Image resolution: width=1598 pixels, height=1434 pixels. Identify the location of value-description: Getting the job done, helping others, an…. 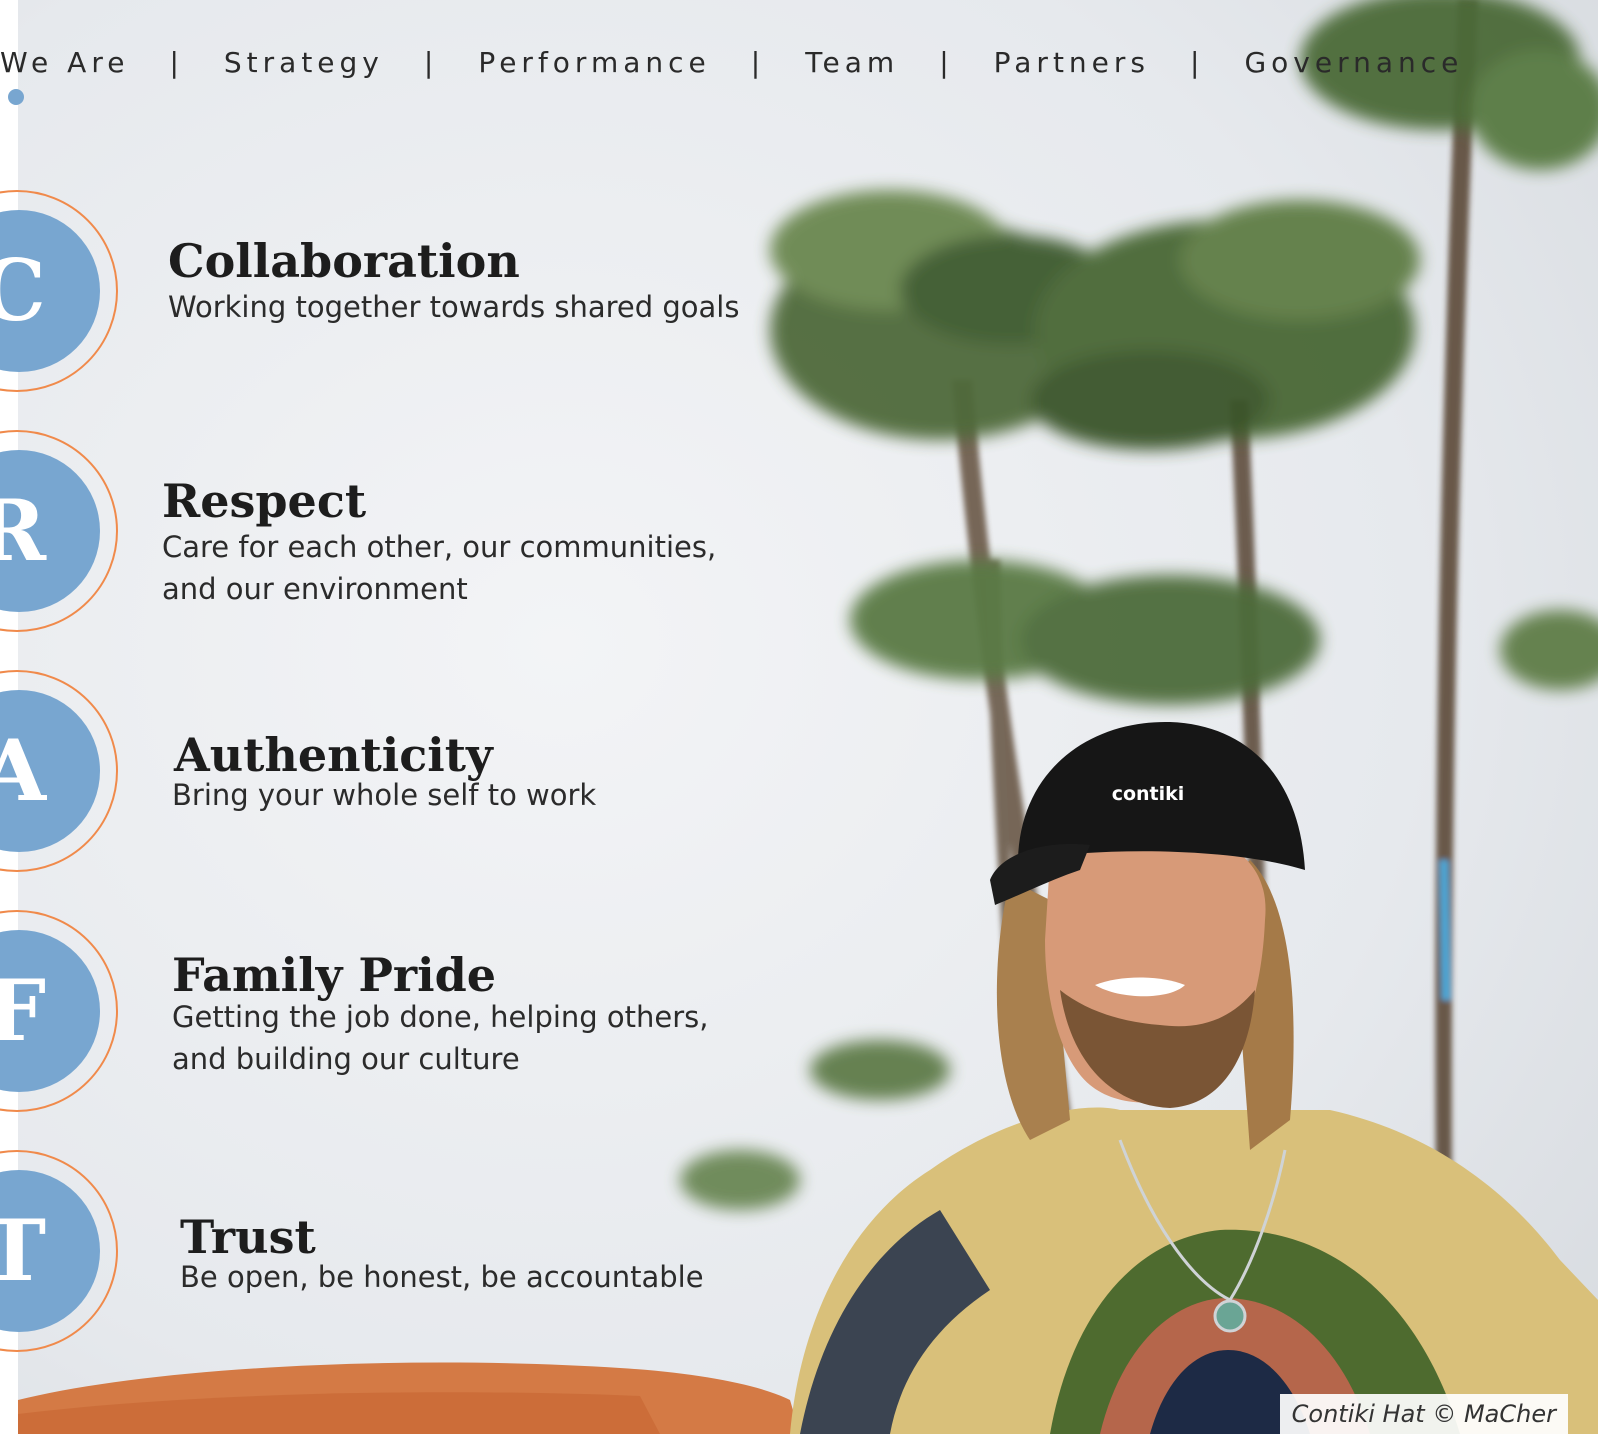
(440, 1038).